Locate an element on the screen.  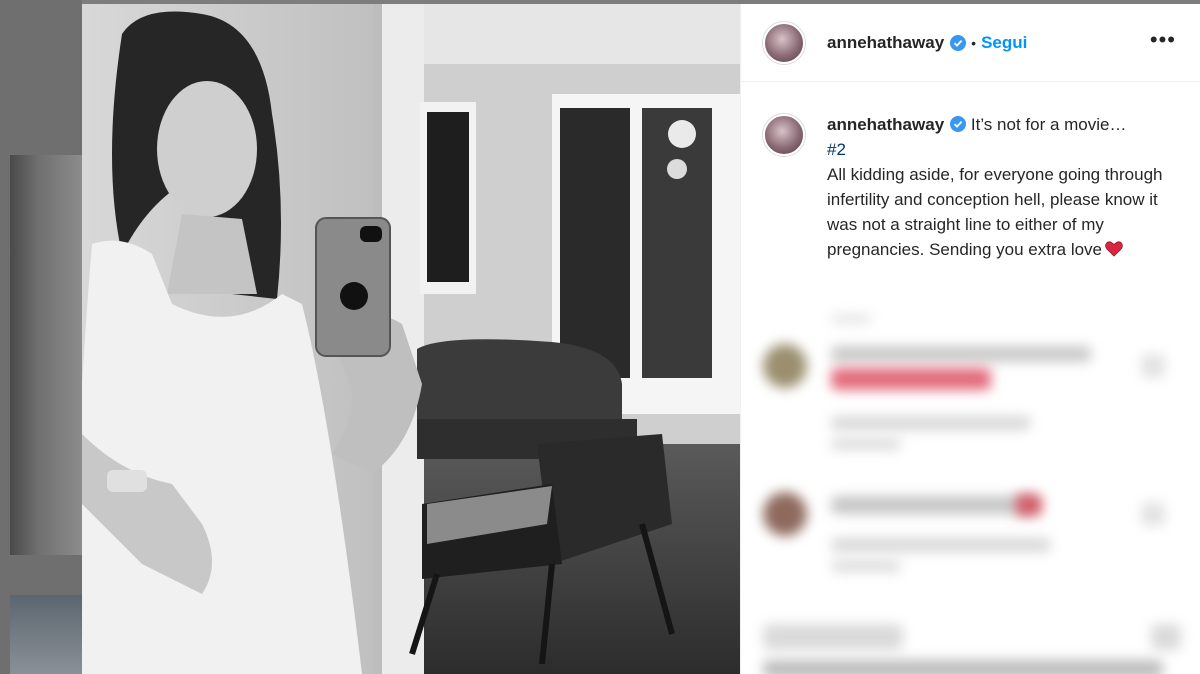
follow-button: Segui is located at coordinates (1004, 43).